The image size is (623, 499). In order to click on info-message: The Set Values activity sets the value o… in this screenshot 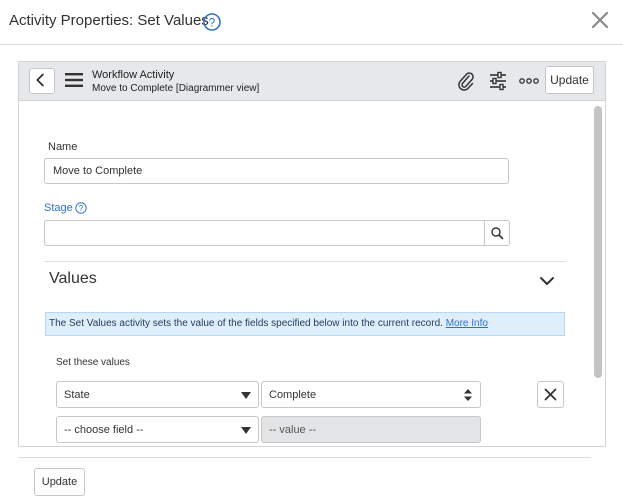, I will do `click(305, 324)`.